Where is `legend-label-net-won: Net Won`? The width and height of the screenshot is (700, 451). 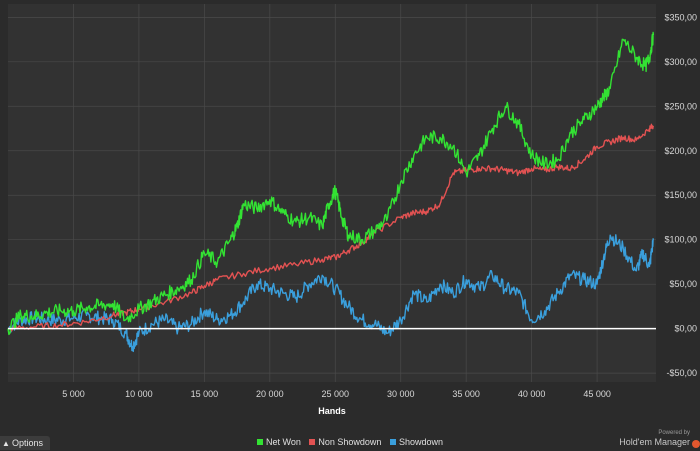 legend-label-net-won: Net Won is located at coordinates (283, 442).